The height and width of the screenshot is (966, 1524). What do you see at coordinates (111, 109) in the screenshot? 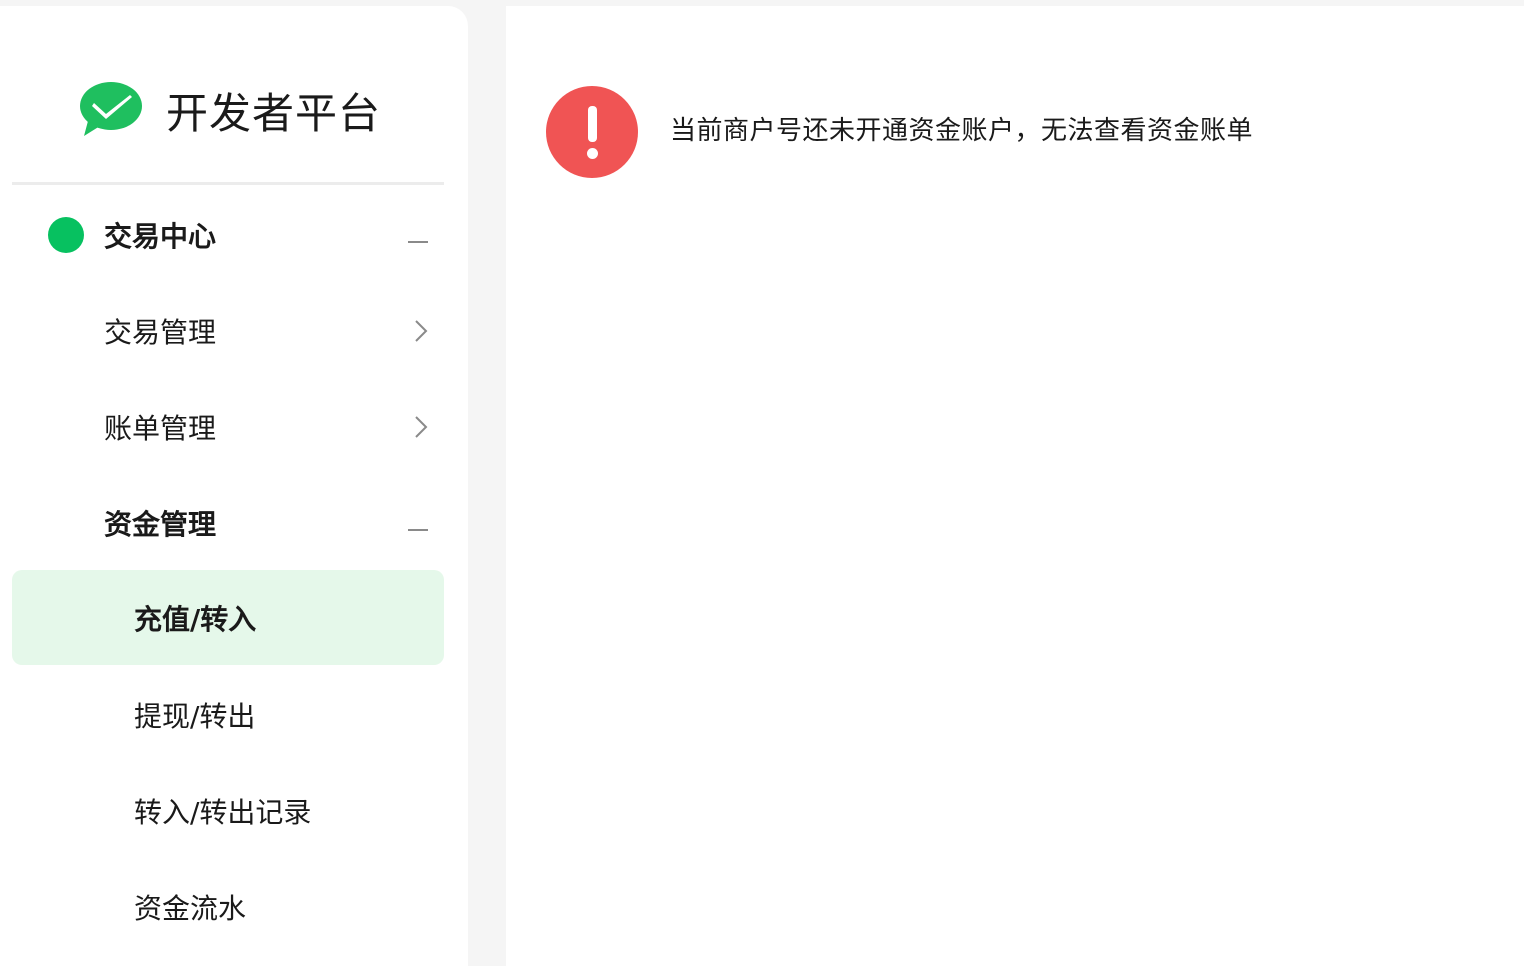
I see `wechat-pay-icon` at bounding box center [111, 109].